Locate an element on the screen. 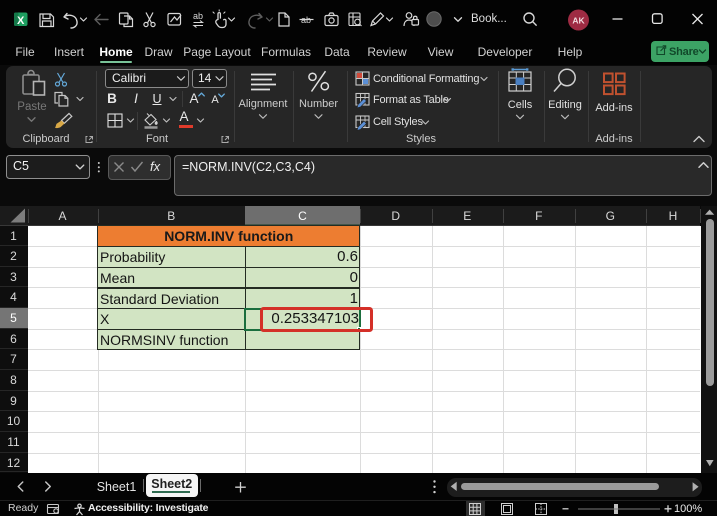 The image size is (717, 516). svg-text: ab is located at coordinates (198, 16).